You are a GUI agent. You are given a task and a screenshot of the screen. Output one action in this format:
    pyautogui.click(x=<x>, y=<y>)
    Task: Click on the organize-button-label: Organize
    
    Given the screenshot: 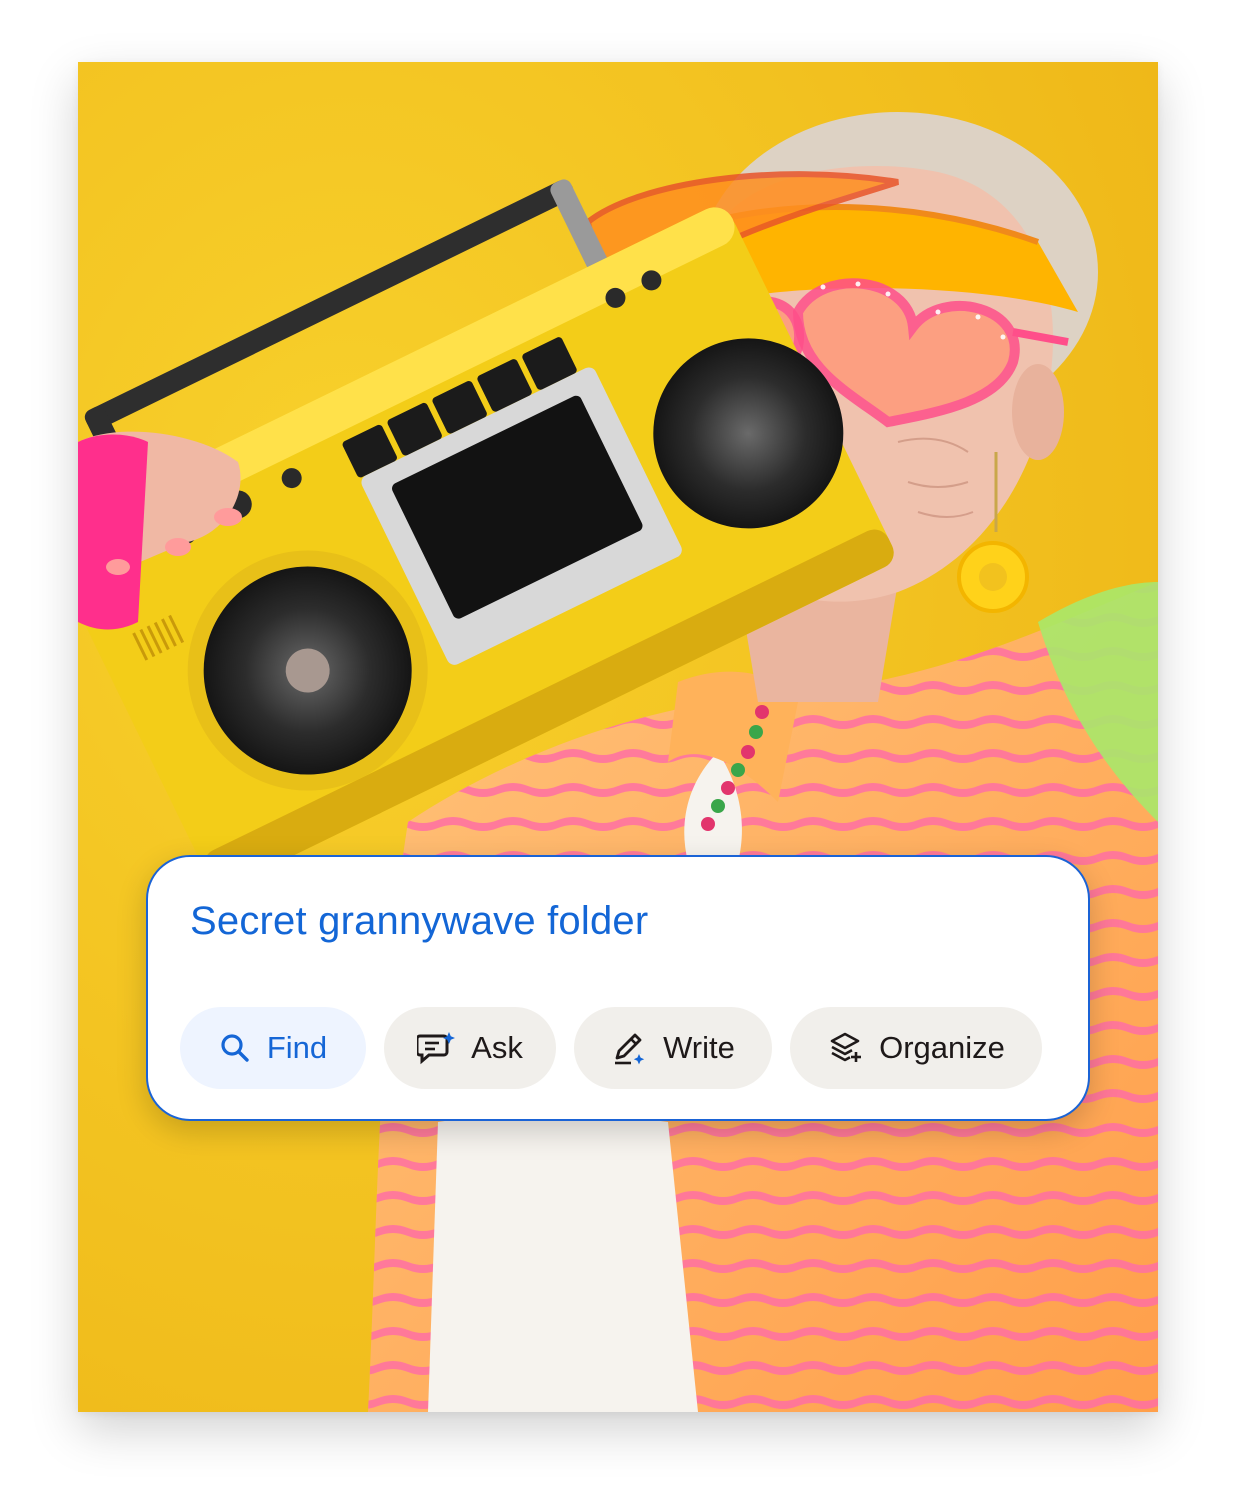 What is the action you would take?
    pyautogui.click(x=942, y=1047)
    